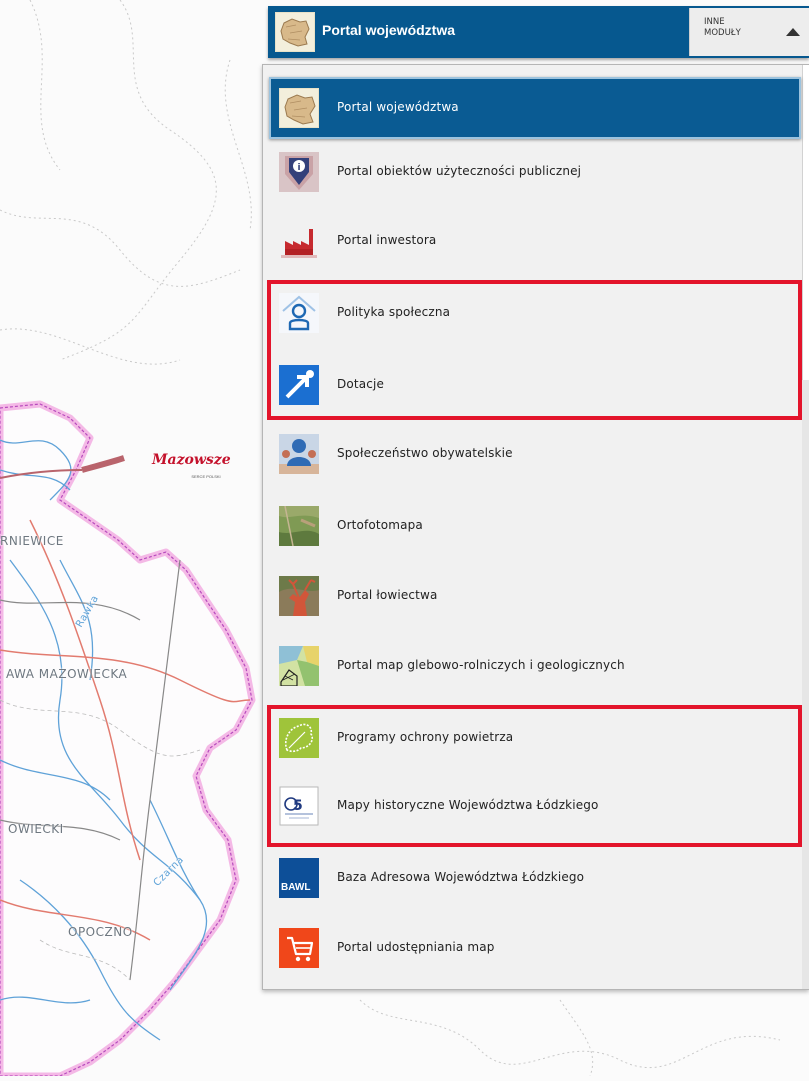  Describe the element at coordinates (805, 222) in the screenshot. I see `scrollbar-thumb` at that location.